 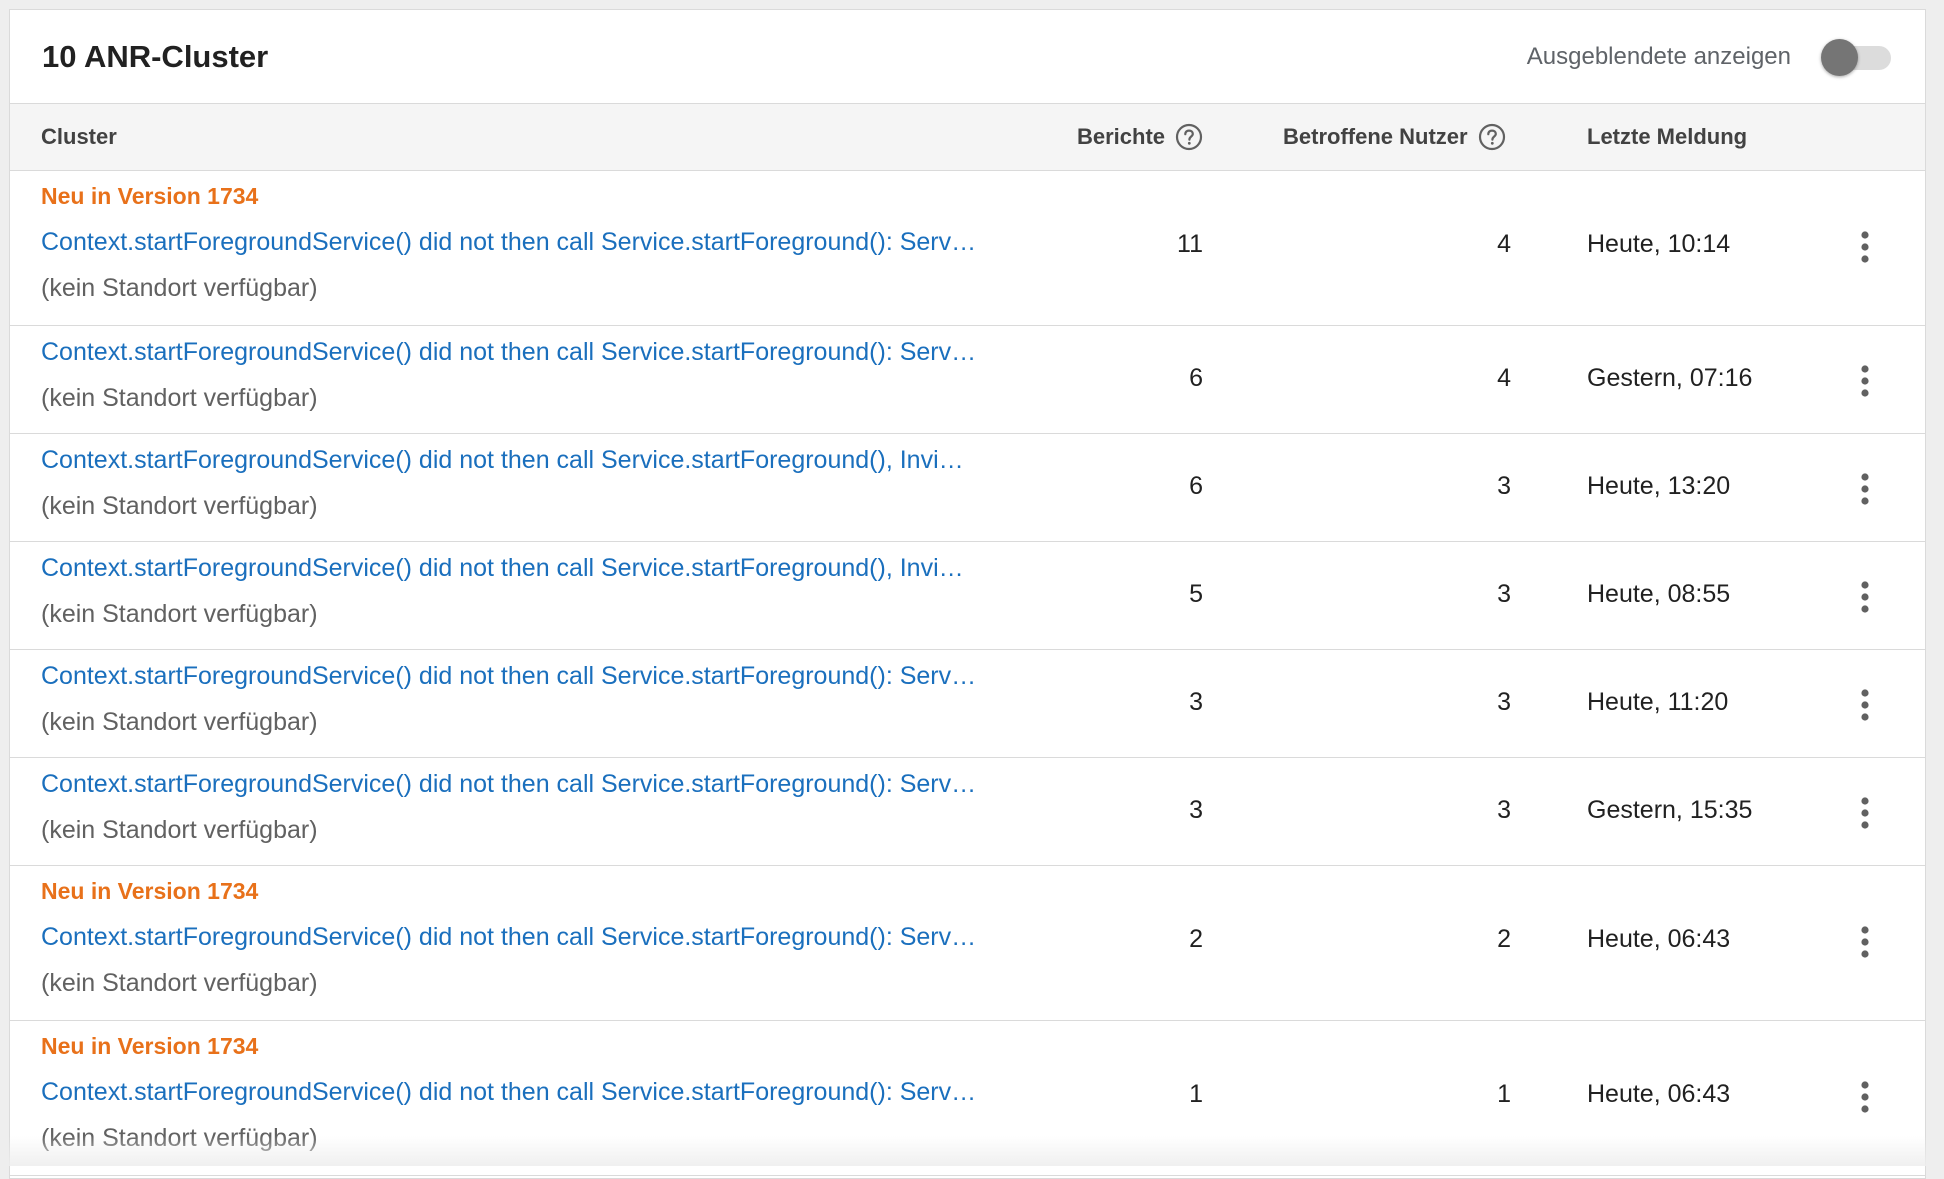 What do you see at coordinates (1375, 137) in the screenshot?
I see `column-header-users-label: Betroffene Nutzer` at bounding box center [1375, 137].